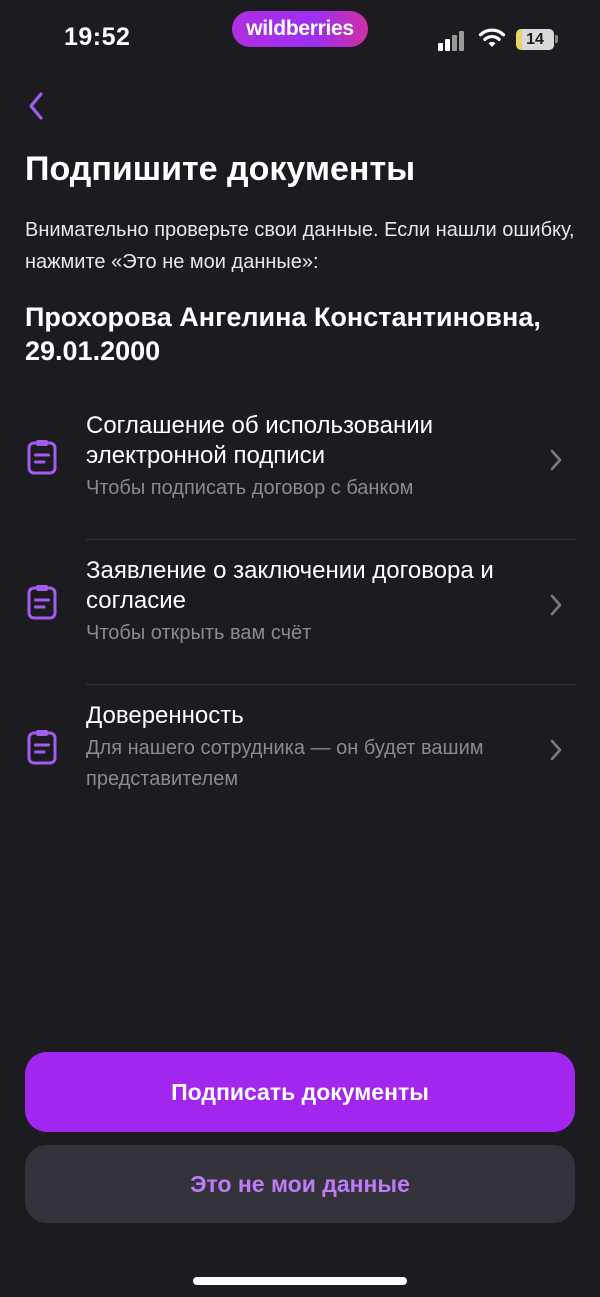 This screenshot has width=600, height=1297. What do you see at coordinates (165, 715) in the screenshot?
I see `document-title: Доверенность` at bounding box center [165, 715].